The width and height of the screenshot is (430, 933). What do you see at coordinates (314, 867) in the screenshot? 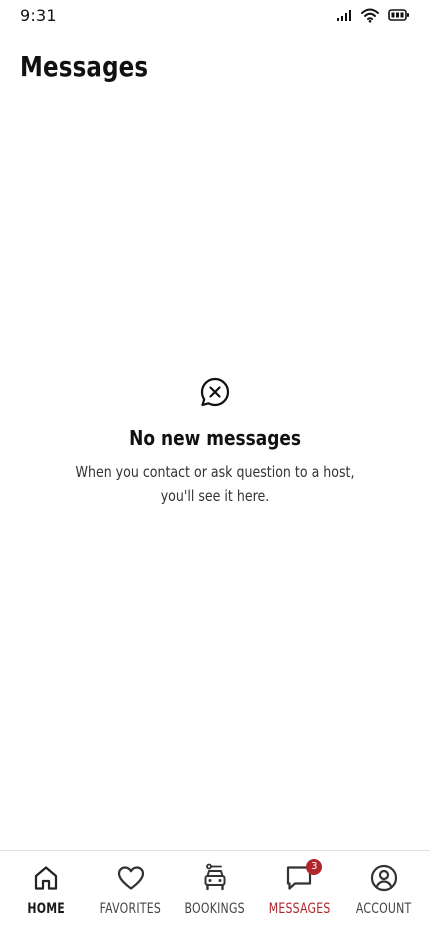
I see `messages-badge: 3` at bounding box center [314, 867].